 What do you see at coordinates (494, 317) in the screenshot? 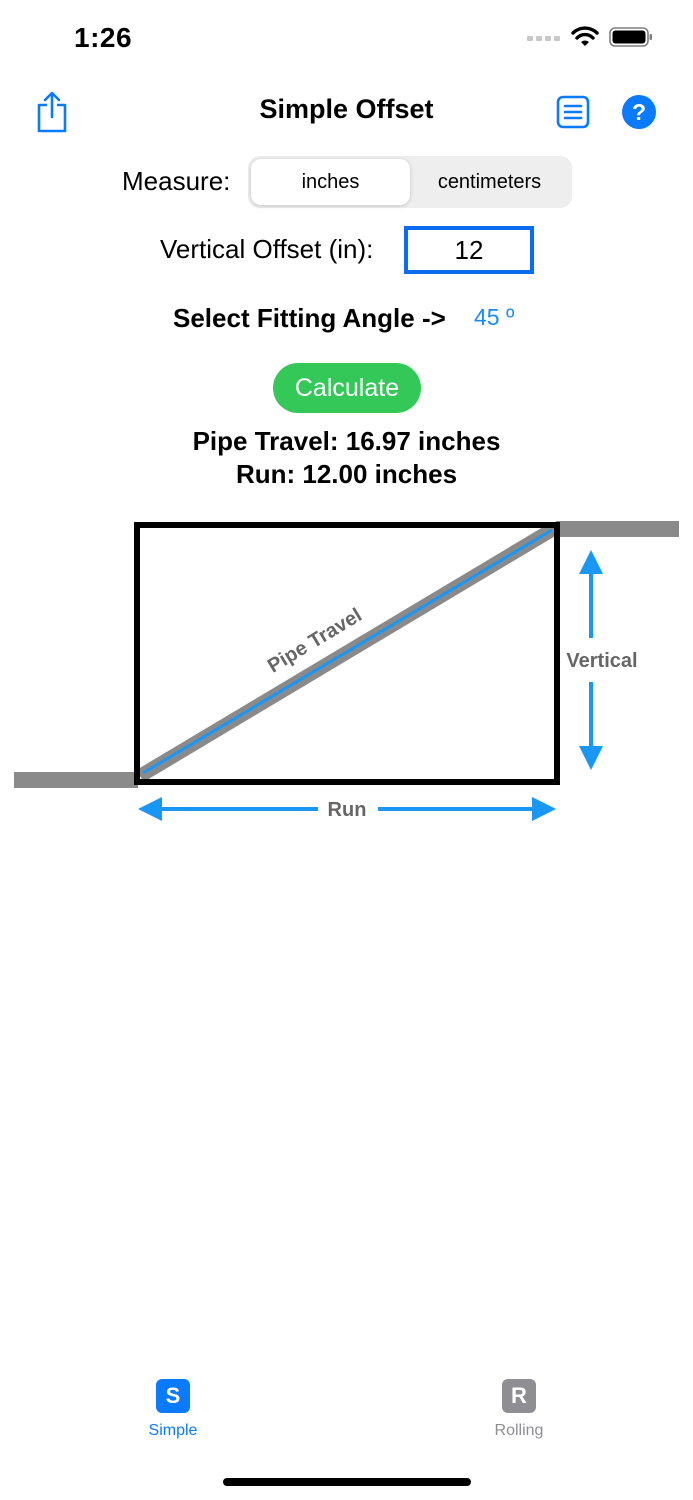
I see `fitting-angle-picker: 45 º` at bounding box center [494, 317].